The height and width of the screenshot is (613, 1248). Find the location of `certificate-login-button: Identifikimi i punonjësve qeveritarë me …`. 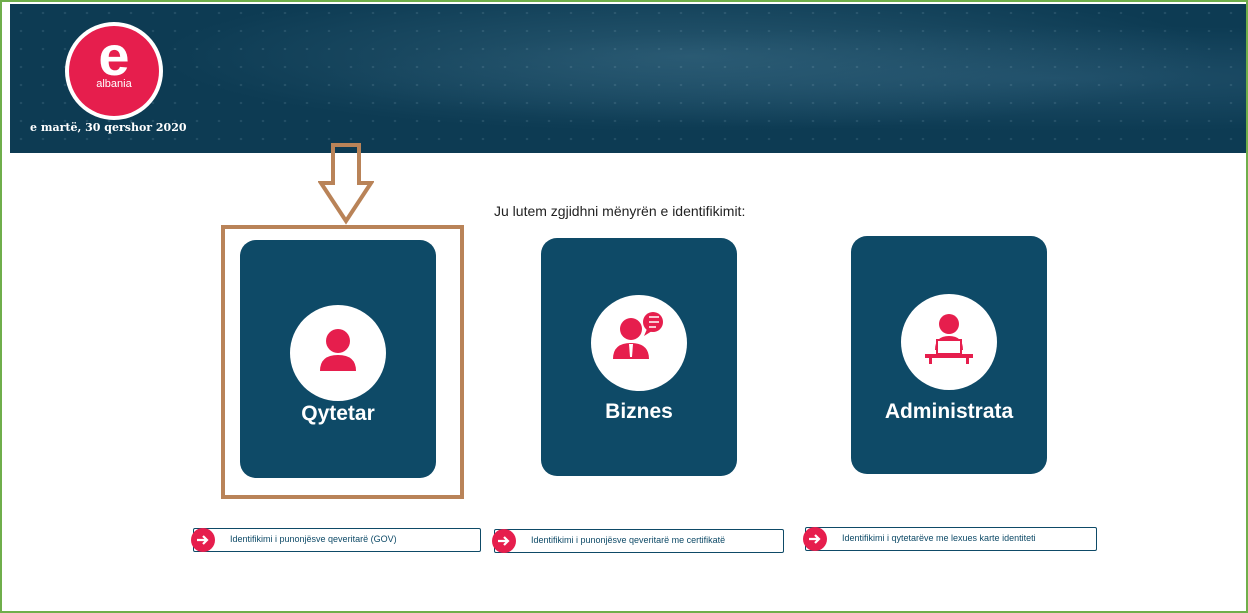

certificate-login-button: Identifikimi i punonjësve qeveritarë me … is located at coordinates (638, 541).